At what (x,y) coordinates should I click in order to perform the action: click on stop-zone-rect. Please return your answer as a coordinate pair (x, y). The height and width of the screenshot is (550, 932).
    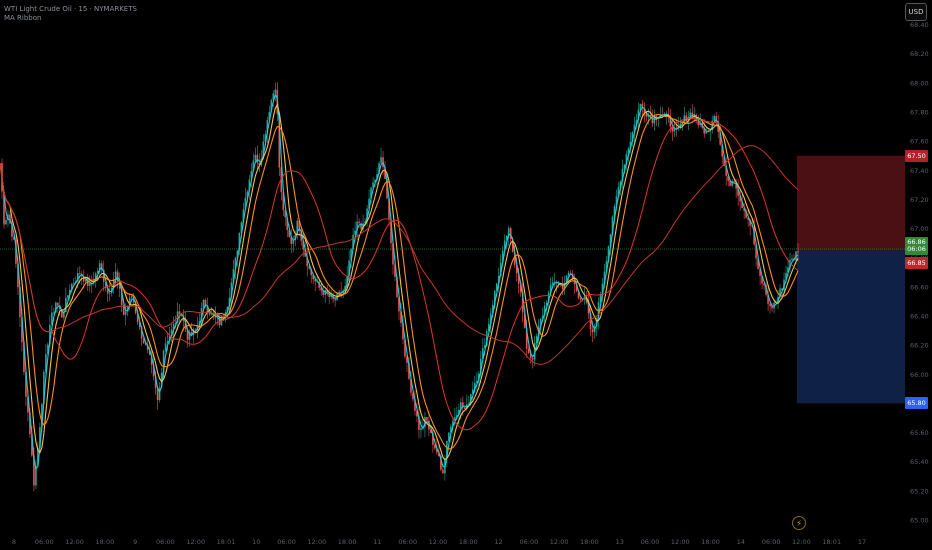
    Looking at the image, I should click on (851, 203).